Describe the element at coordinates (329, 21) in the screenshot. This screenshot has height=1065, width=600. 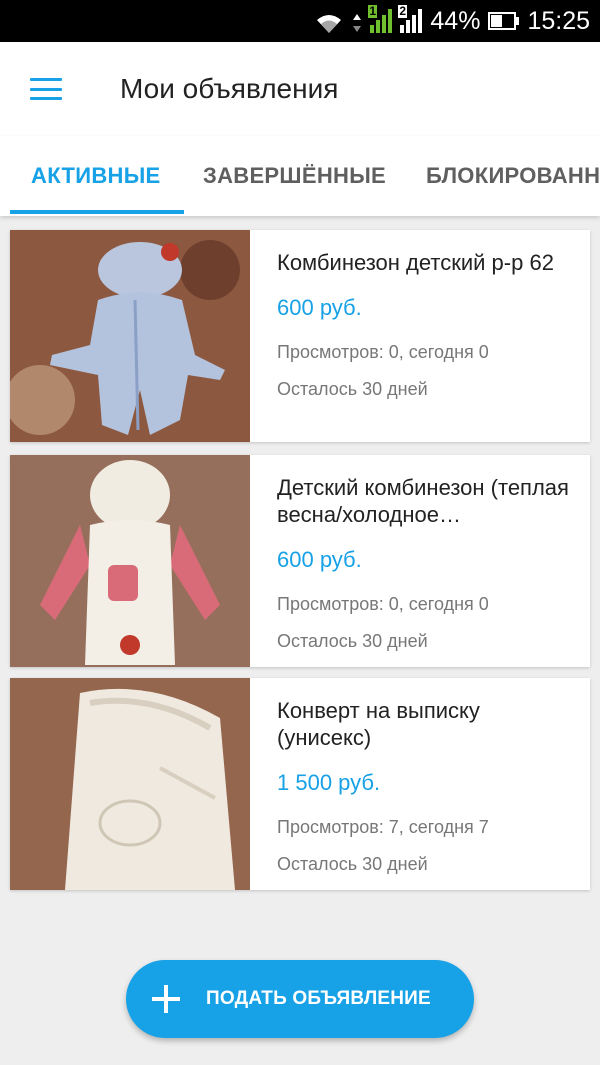
I see `wifi-icon` at that location.